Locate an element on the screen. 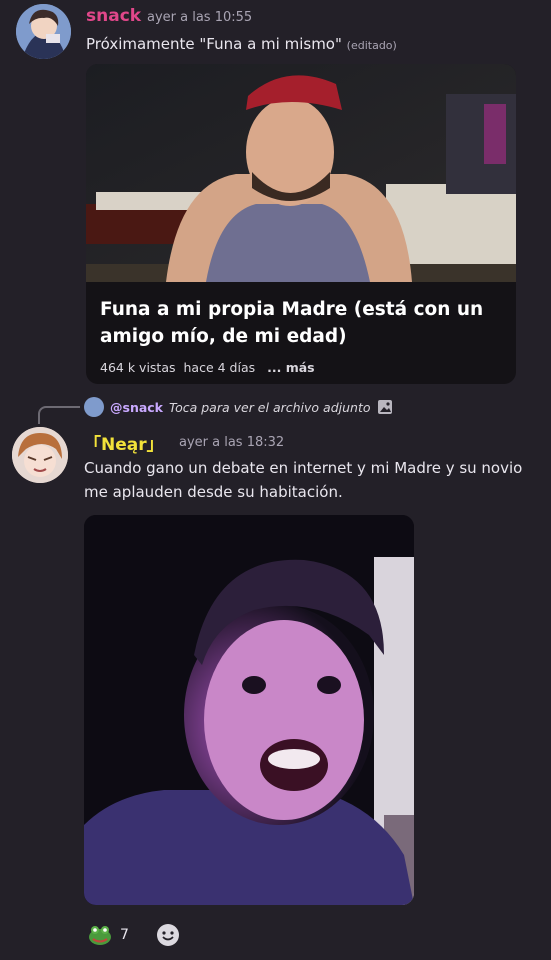 The height and width of the screenshot is (960, 551). message-text: Próximamente "Funa a mi mismo" (editado) is located at coordinates (241, 45).